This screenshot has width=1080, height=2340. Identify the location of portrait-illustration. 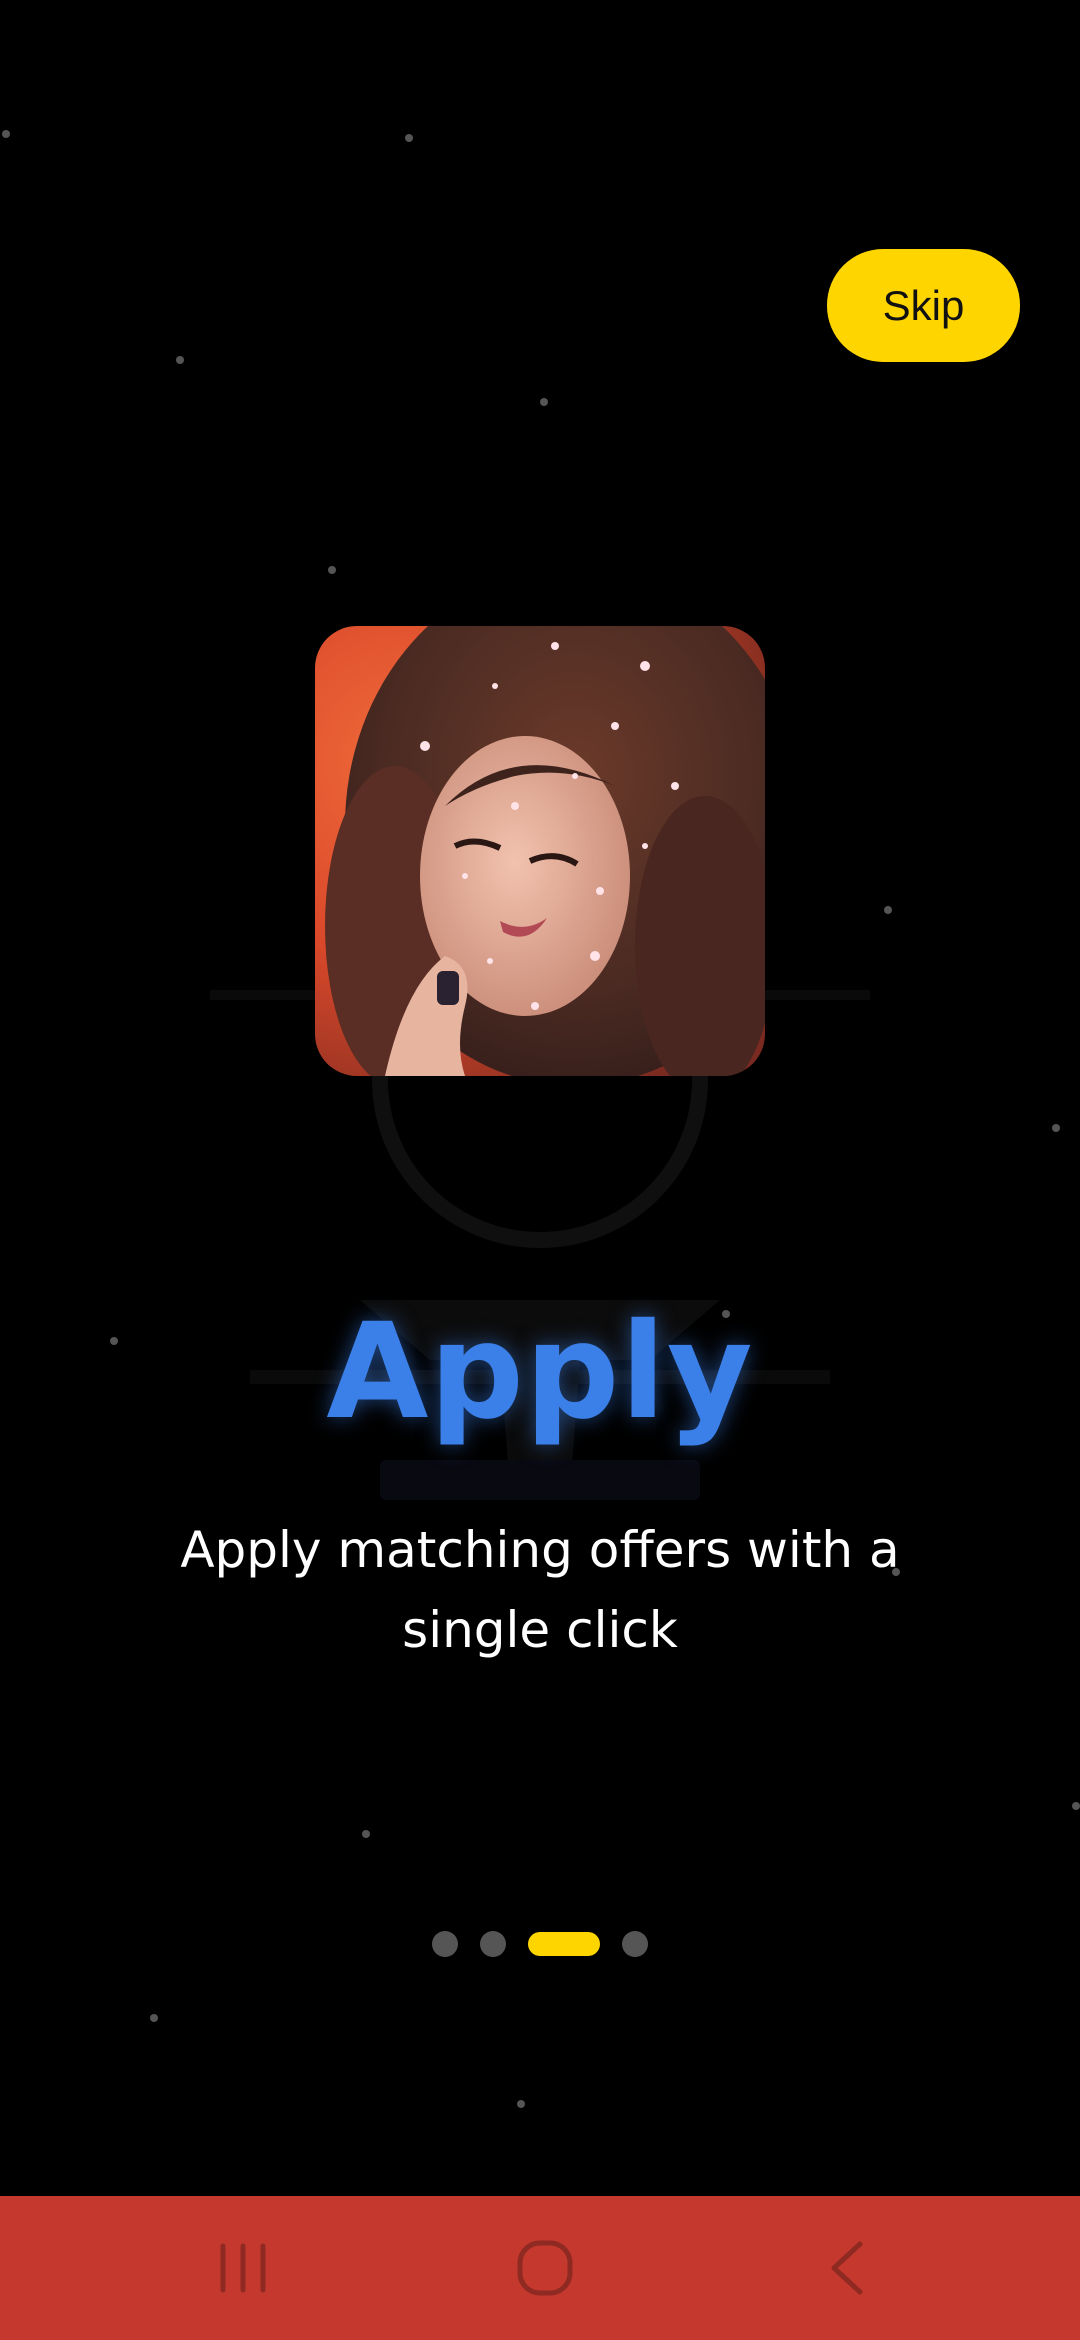
(540, 851).